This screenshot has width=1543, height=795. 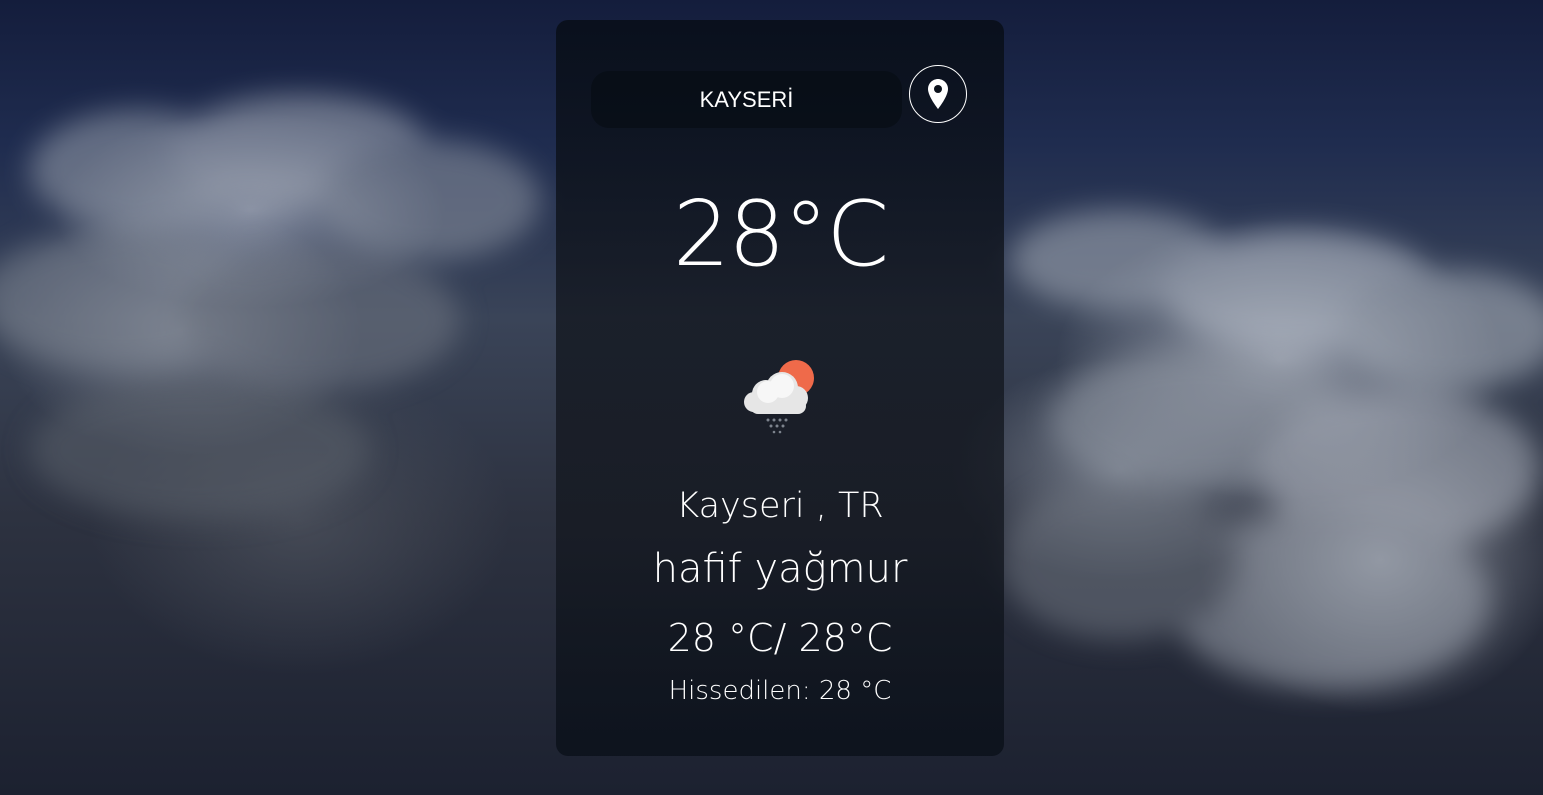 I want to click on current-temperature: 28°C, so click(x=780, y=234).